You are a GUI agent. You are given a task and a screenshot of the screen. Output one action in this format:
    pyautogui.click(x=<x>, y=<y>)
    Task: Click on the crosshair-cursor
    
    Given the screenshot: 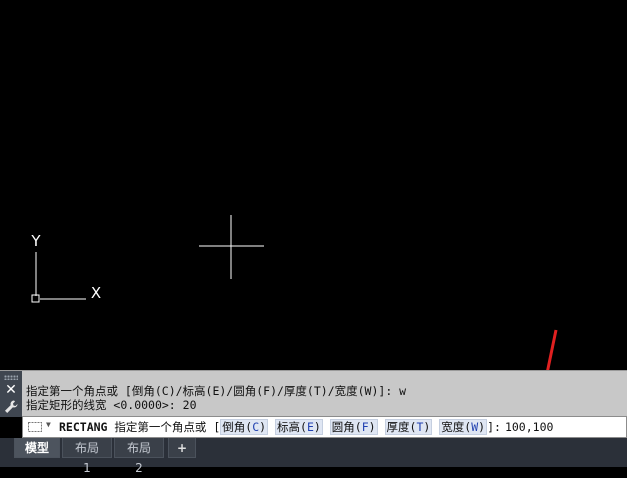 What is the action you would take?
    pyautogui.click(x=231, y=247)
    